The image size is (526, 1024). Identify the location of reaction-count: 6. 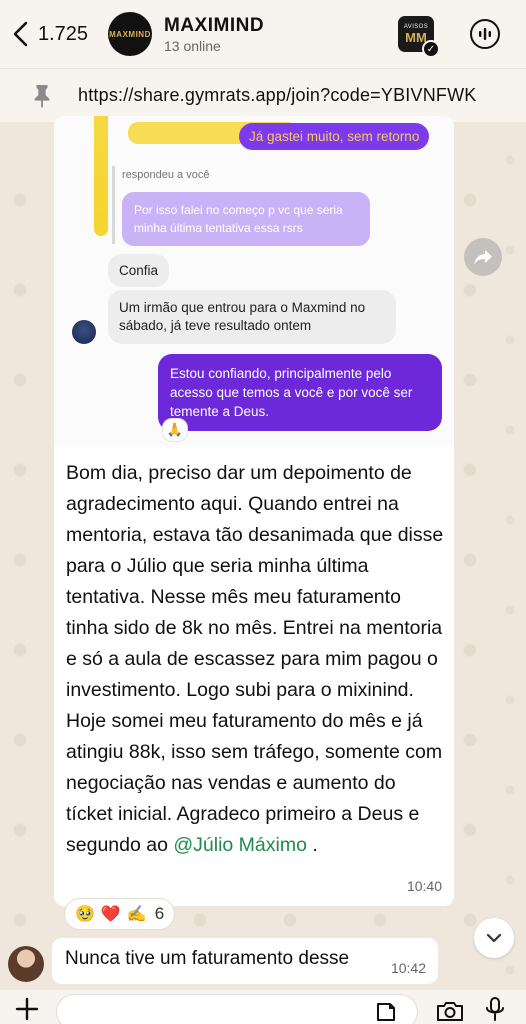
(159, 913).